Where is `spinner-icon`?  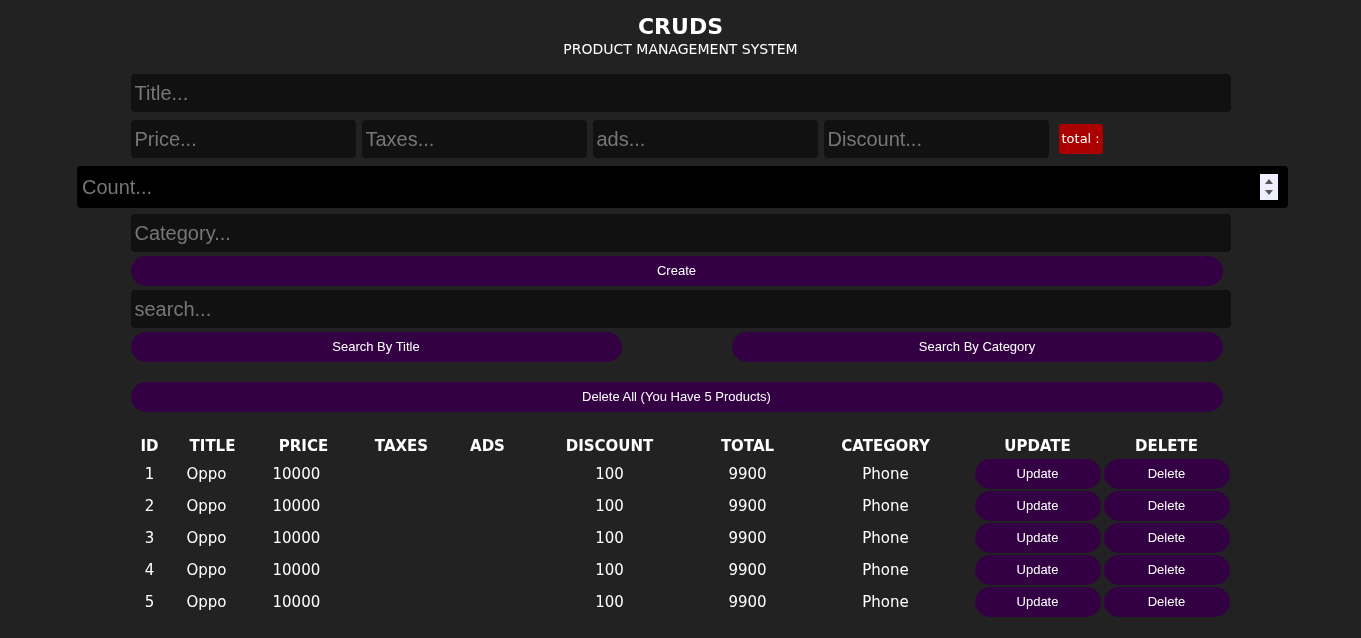
spinner-icon is located at coordinates (1269, 187).